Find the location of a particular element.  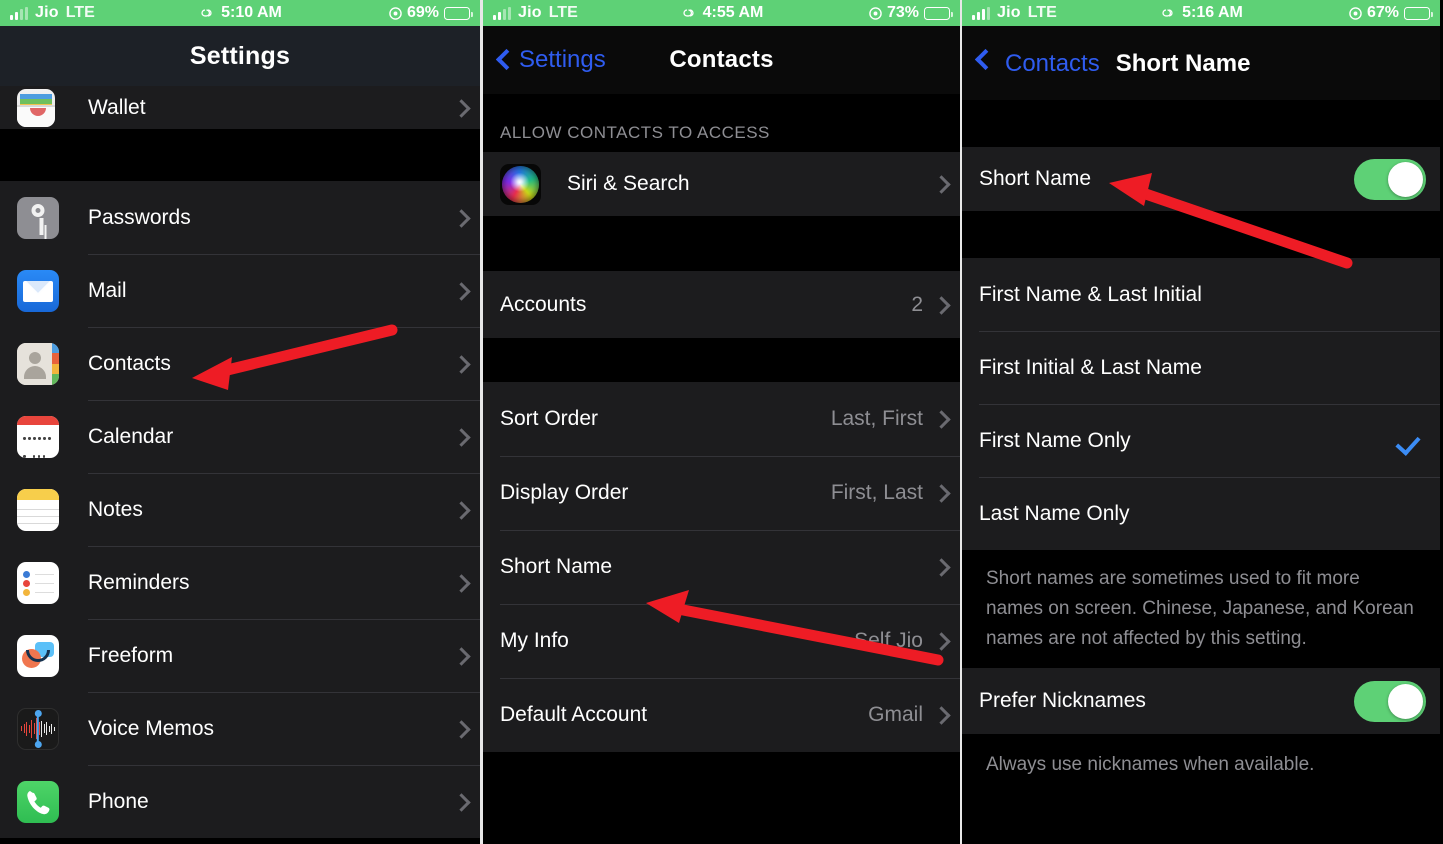

nav-bar: Settings Contacts is located at coordinates (721, 60).